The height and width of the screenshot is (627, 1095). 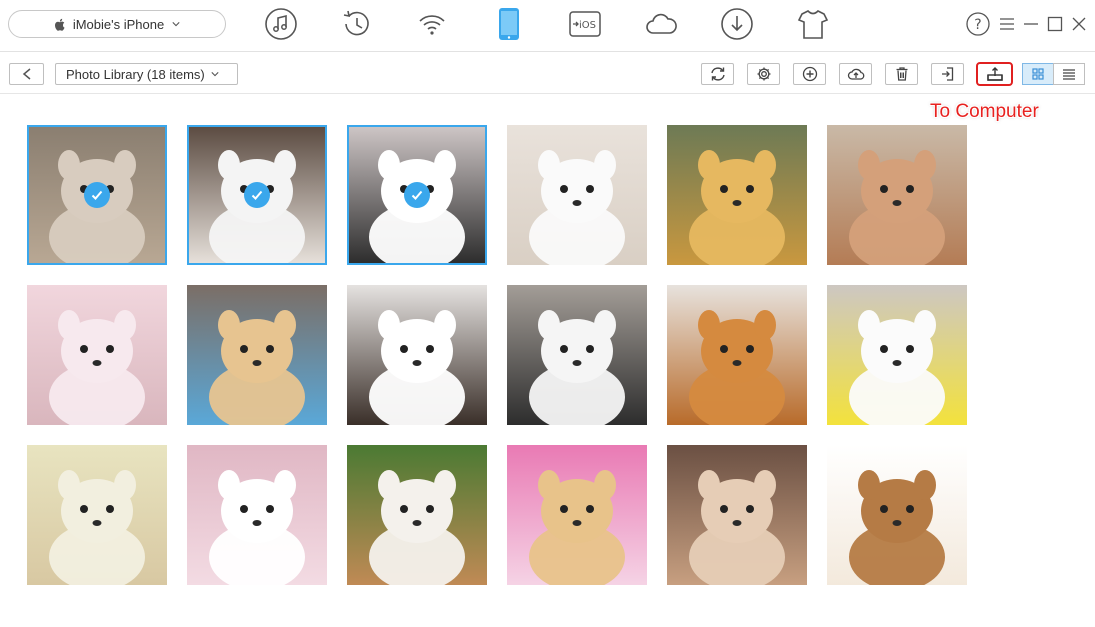 I want to click on refresh-button, so click(x=717, y=74).